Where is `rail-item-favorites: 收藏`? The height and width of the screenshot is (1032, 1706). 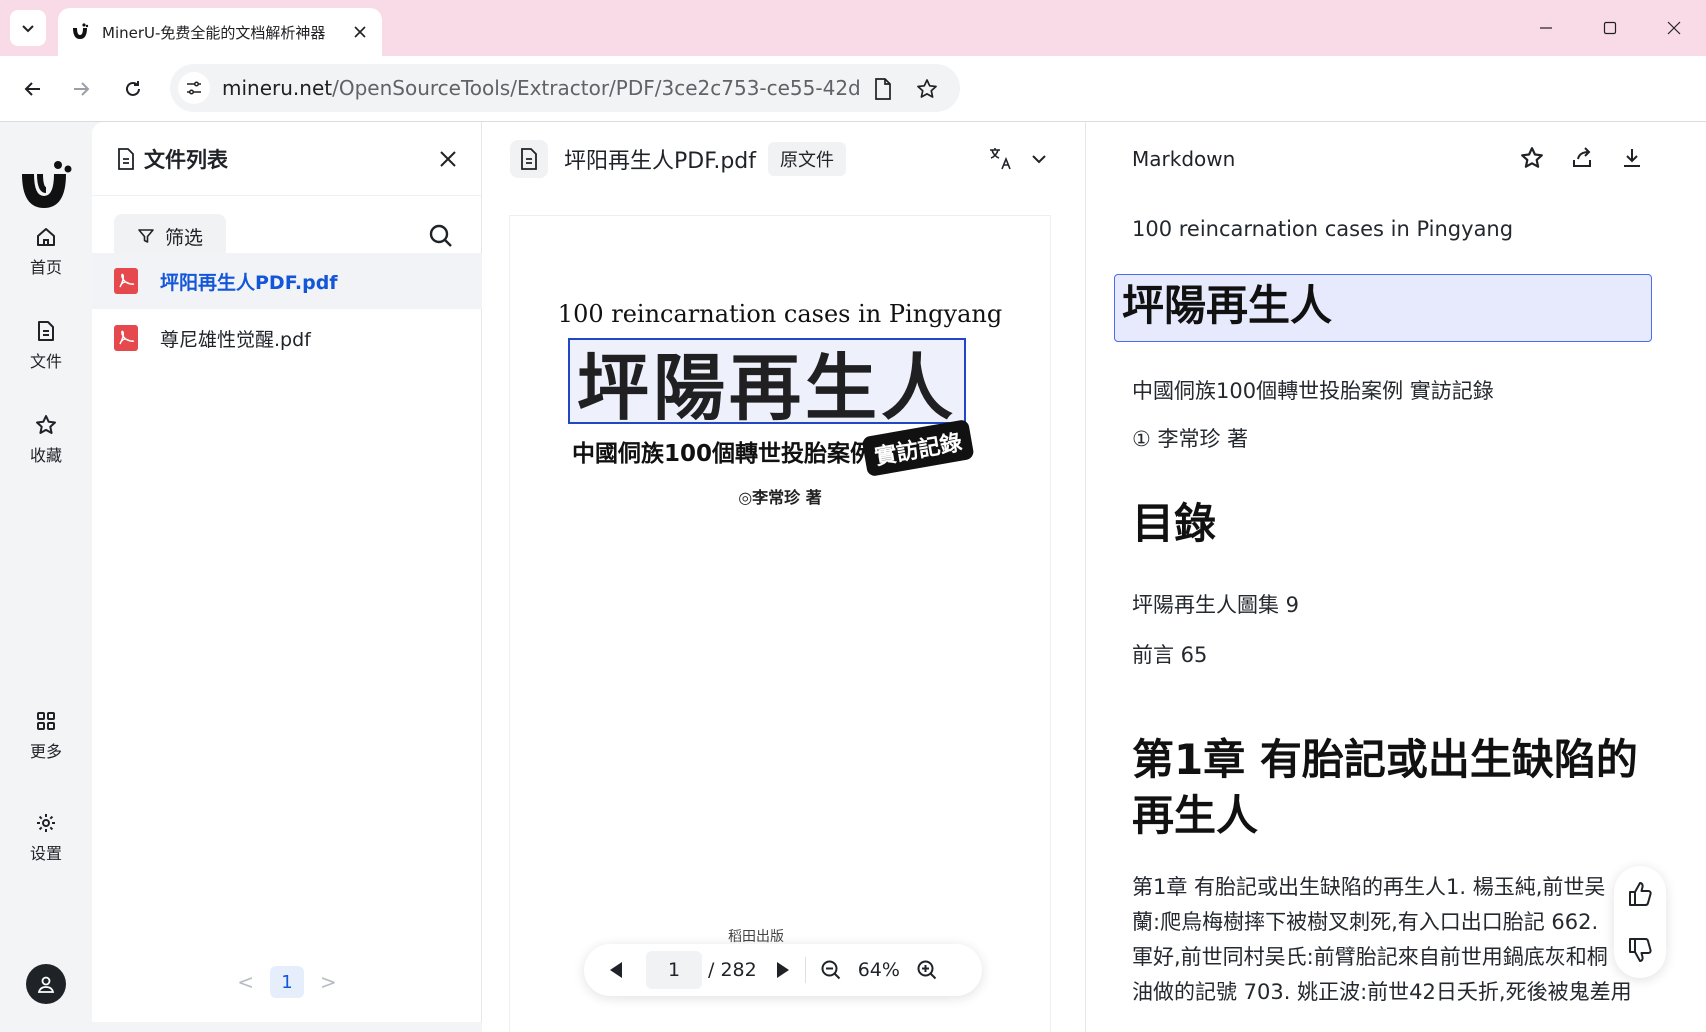
rail-item-favorites: 收藏 is located at coordinates (46, 440).